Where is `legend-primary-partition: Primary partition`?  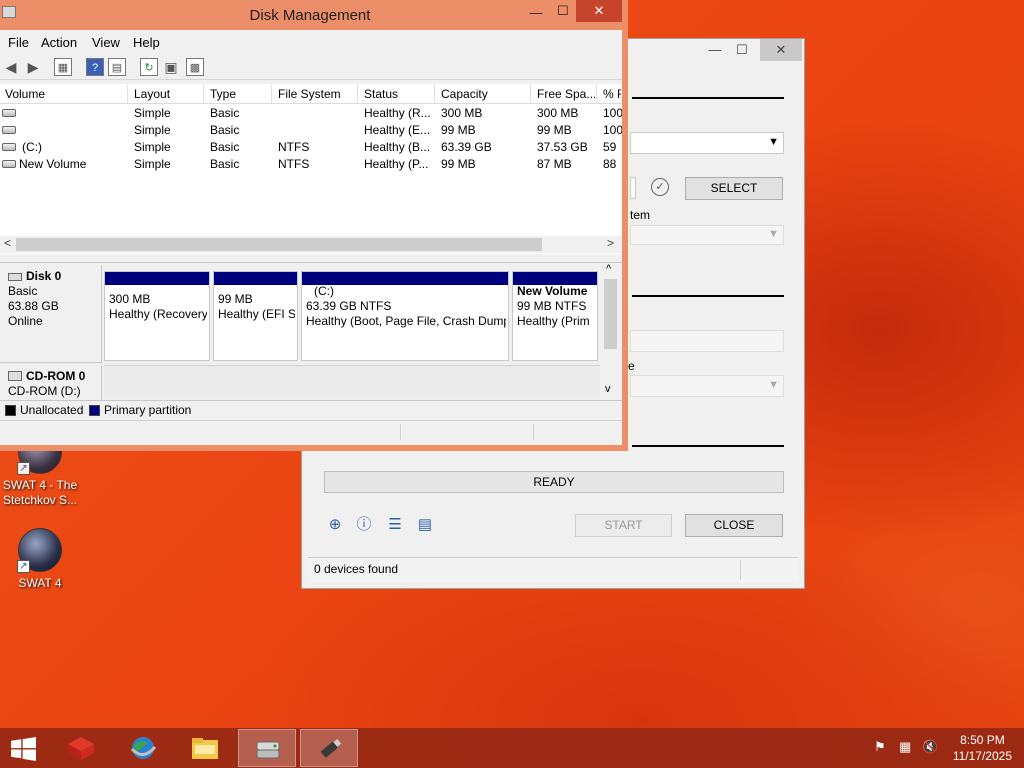 legend-primary-partition: Primary partition is located at coordinates (148, 410).